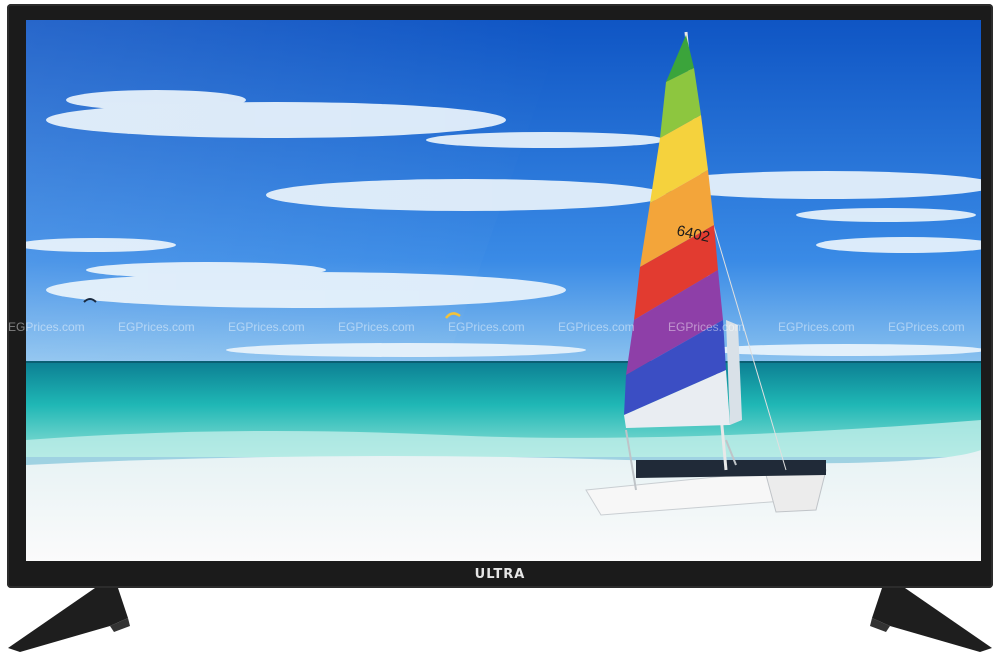  Describe the element at coordinates (500, 574) in the screenshot. I see `brand-logo-text: ULTRA` at that location.